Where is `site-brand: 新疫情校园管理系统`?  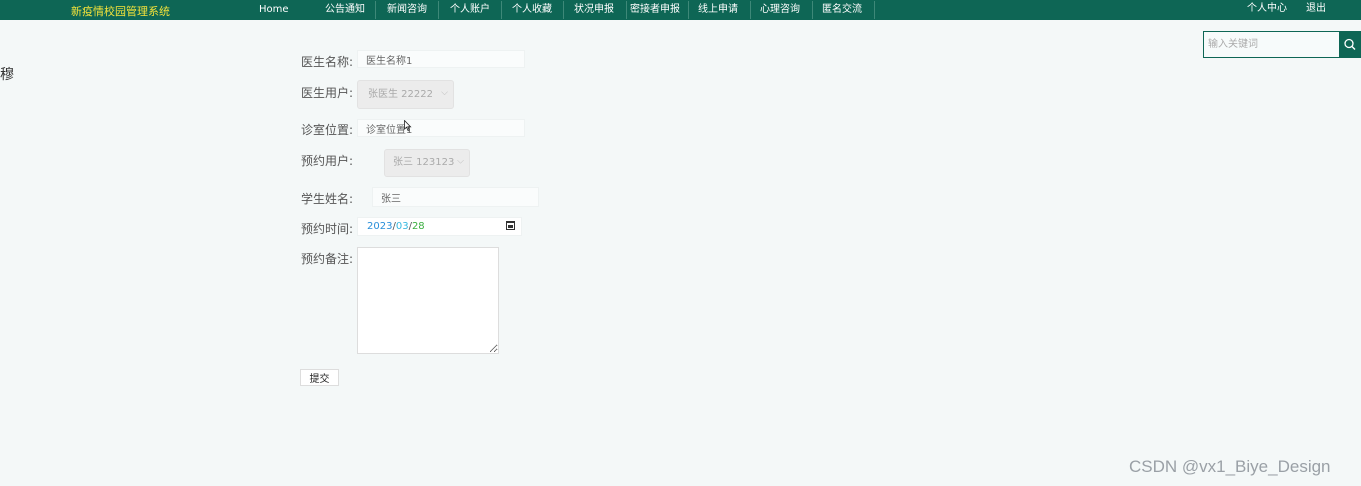 site-brand: 新疫情校园管理系统 is located at coordinates (120, 11).